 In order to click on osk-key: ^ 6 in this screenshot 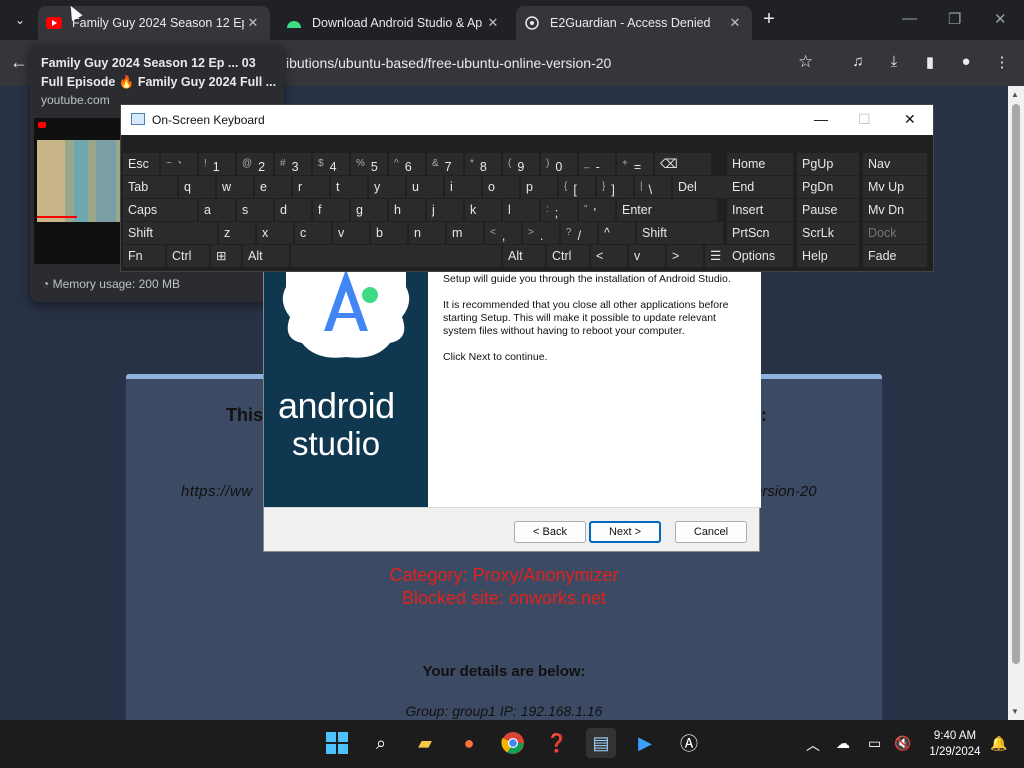, I will do `click(407, 164)`.